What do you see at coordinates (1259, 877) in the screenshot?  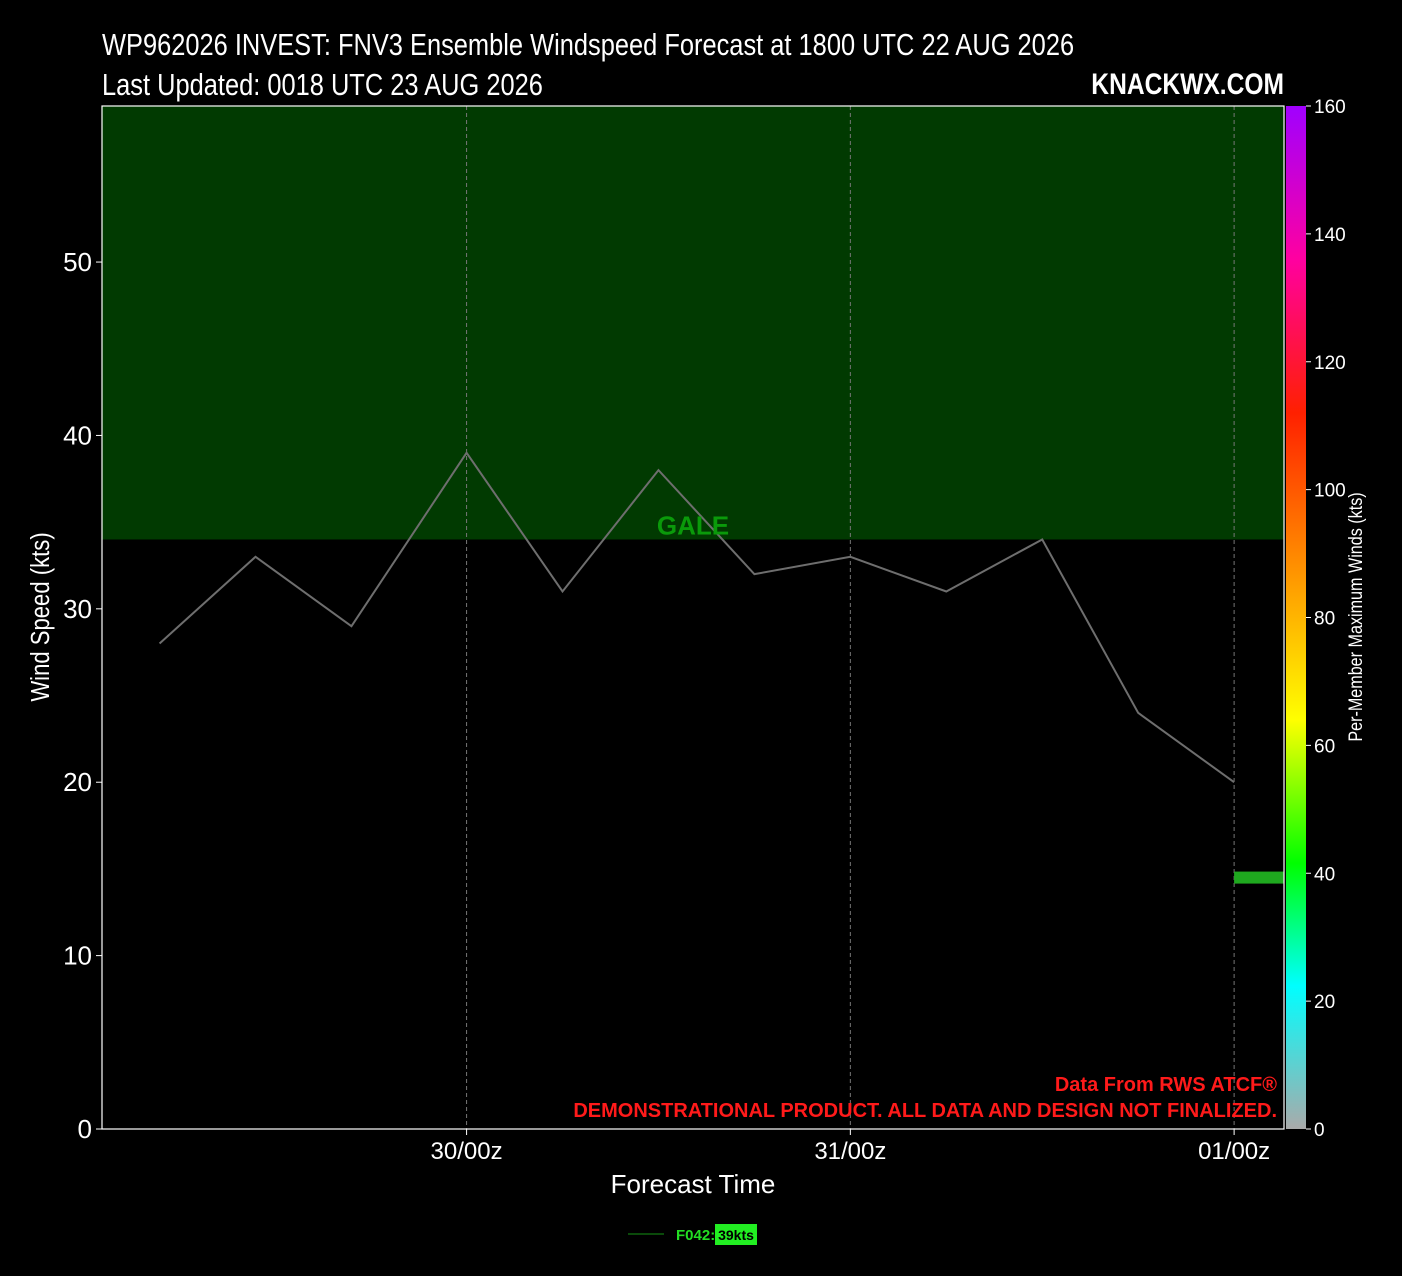 I see `current-member-marker` at bounding box center [1259, 877].